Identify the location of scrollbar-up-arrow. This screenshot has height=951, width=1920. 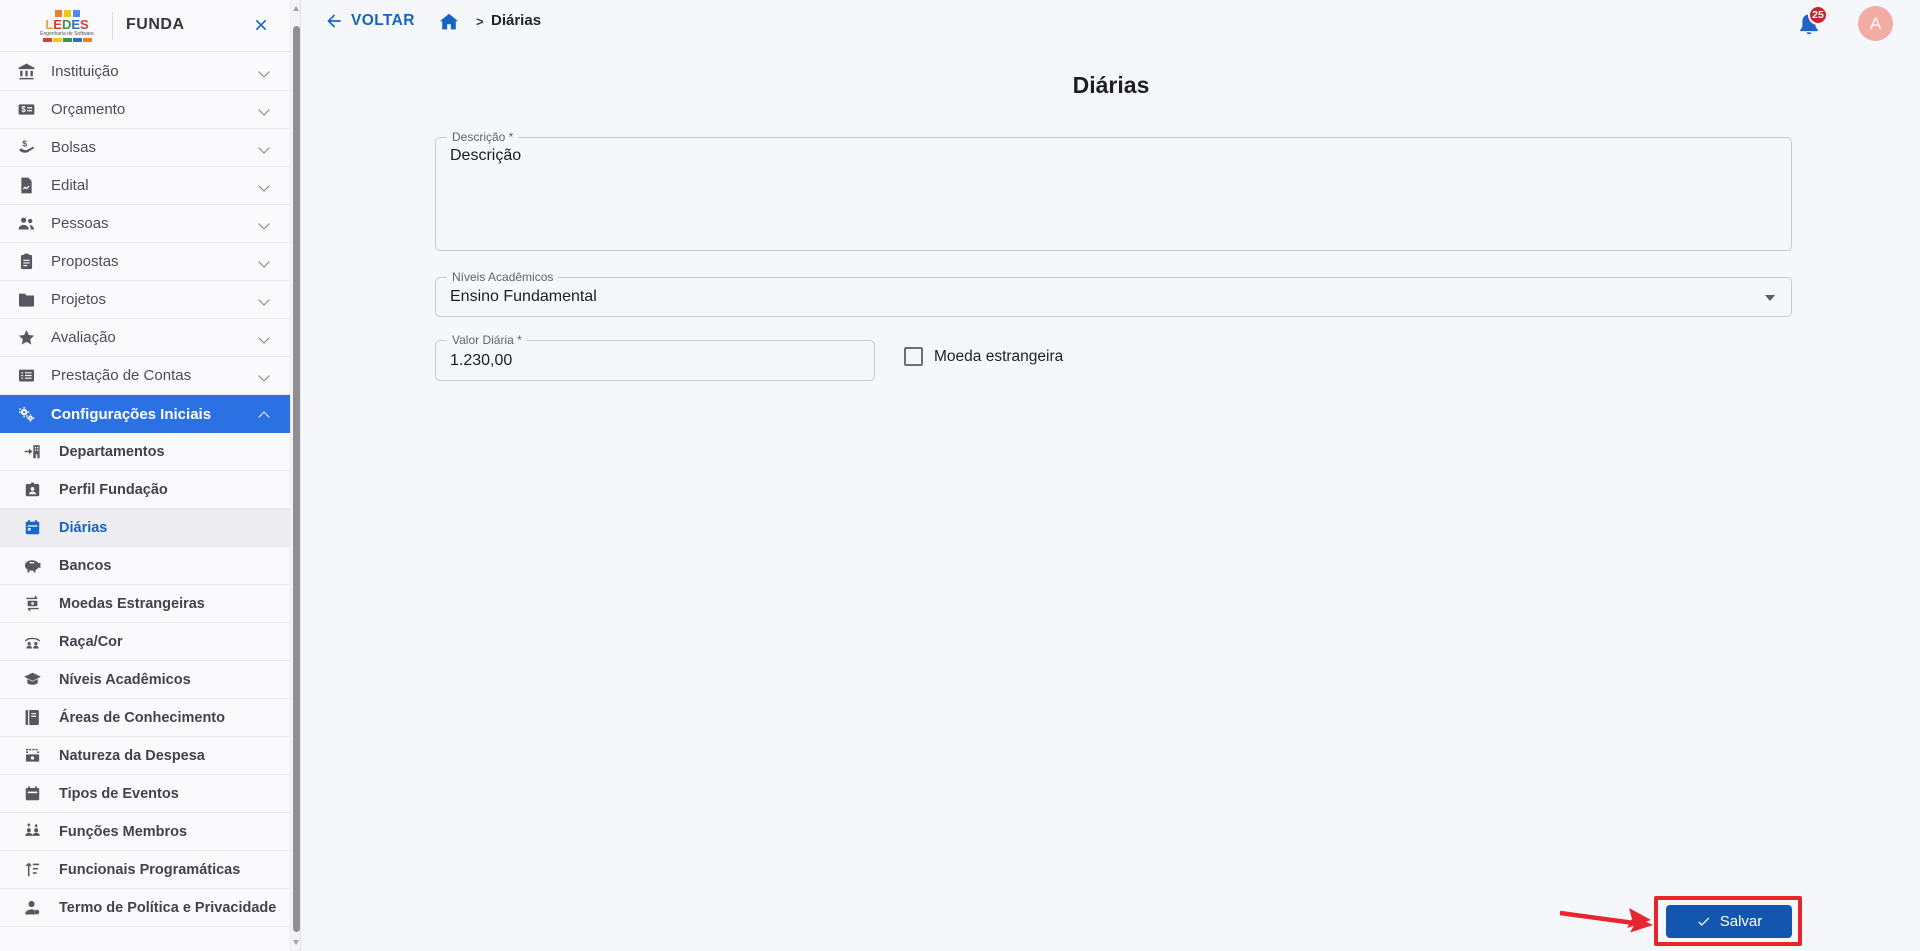
(296, 8).